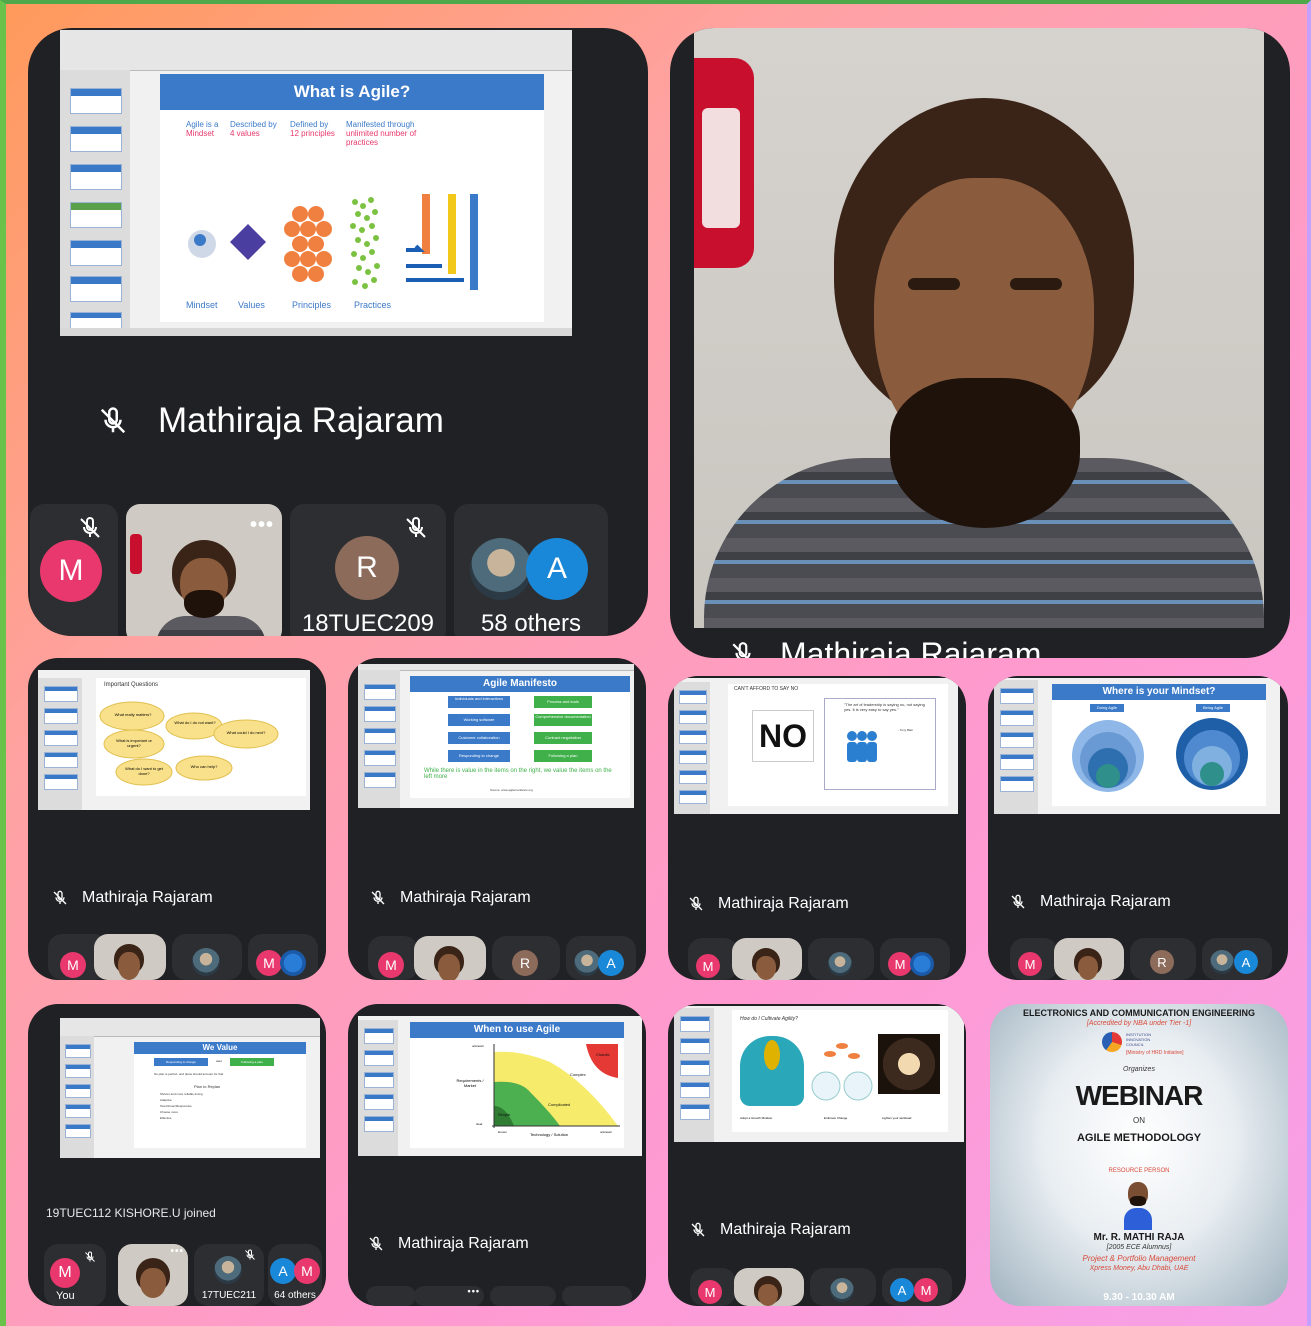 This screenshot has height=1326, width=1311. Describe the element at coordinates (166, 1118) in the screenshot. I see `slide-bullet: Effective` at that location.